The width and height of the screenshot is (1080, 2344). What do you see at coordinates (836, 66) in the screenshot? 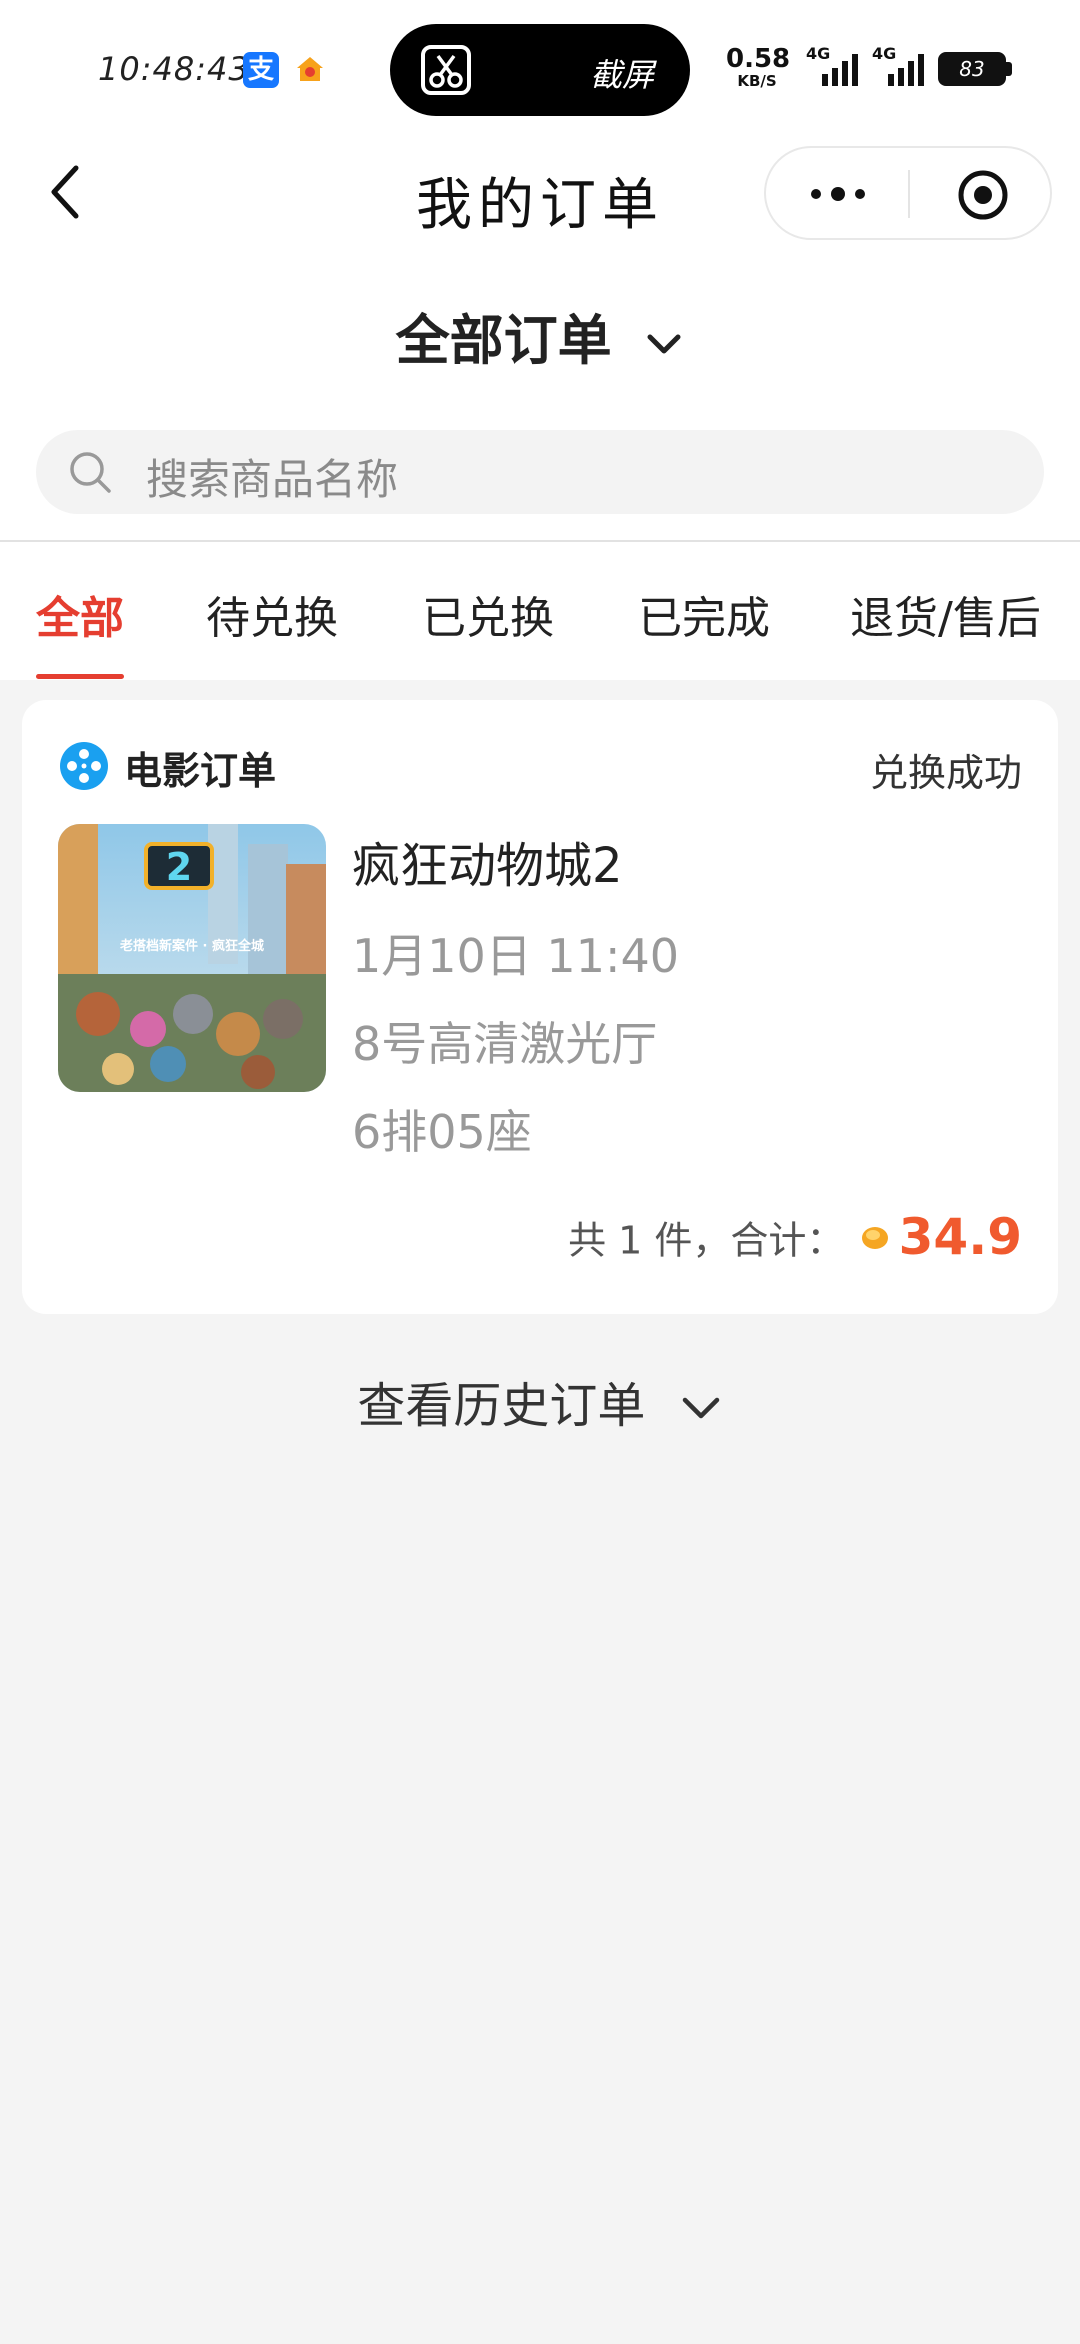
I see `signal-icon-1: 4G` at bounding box center [836, 66].